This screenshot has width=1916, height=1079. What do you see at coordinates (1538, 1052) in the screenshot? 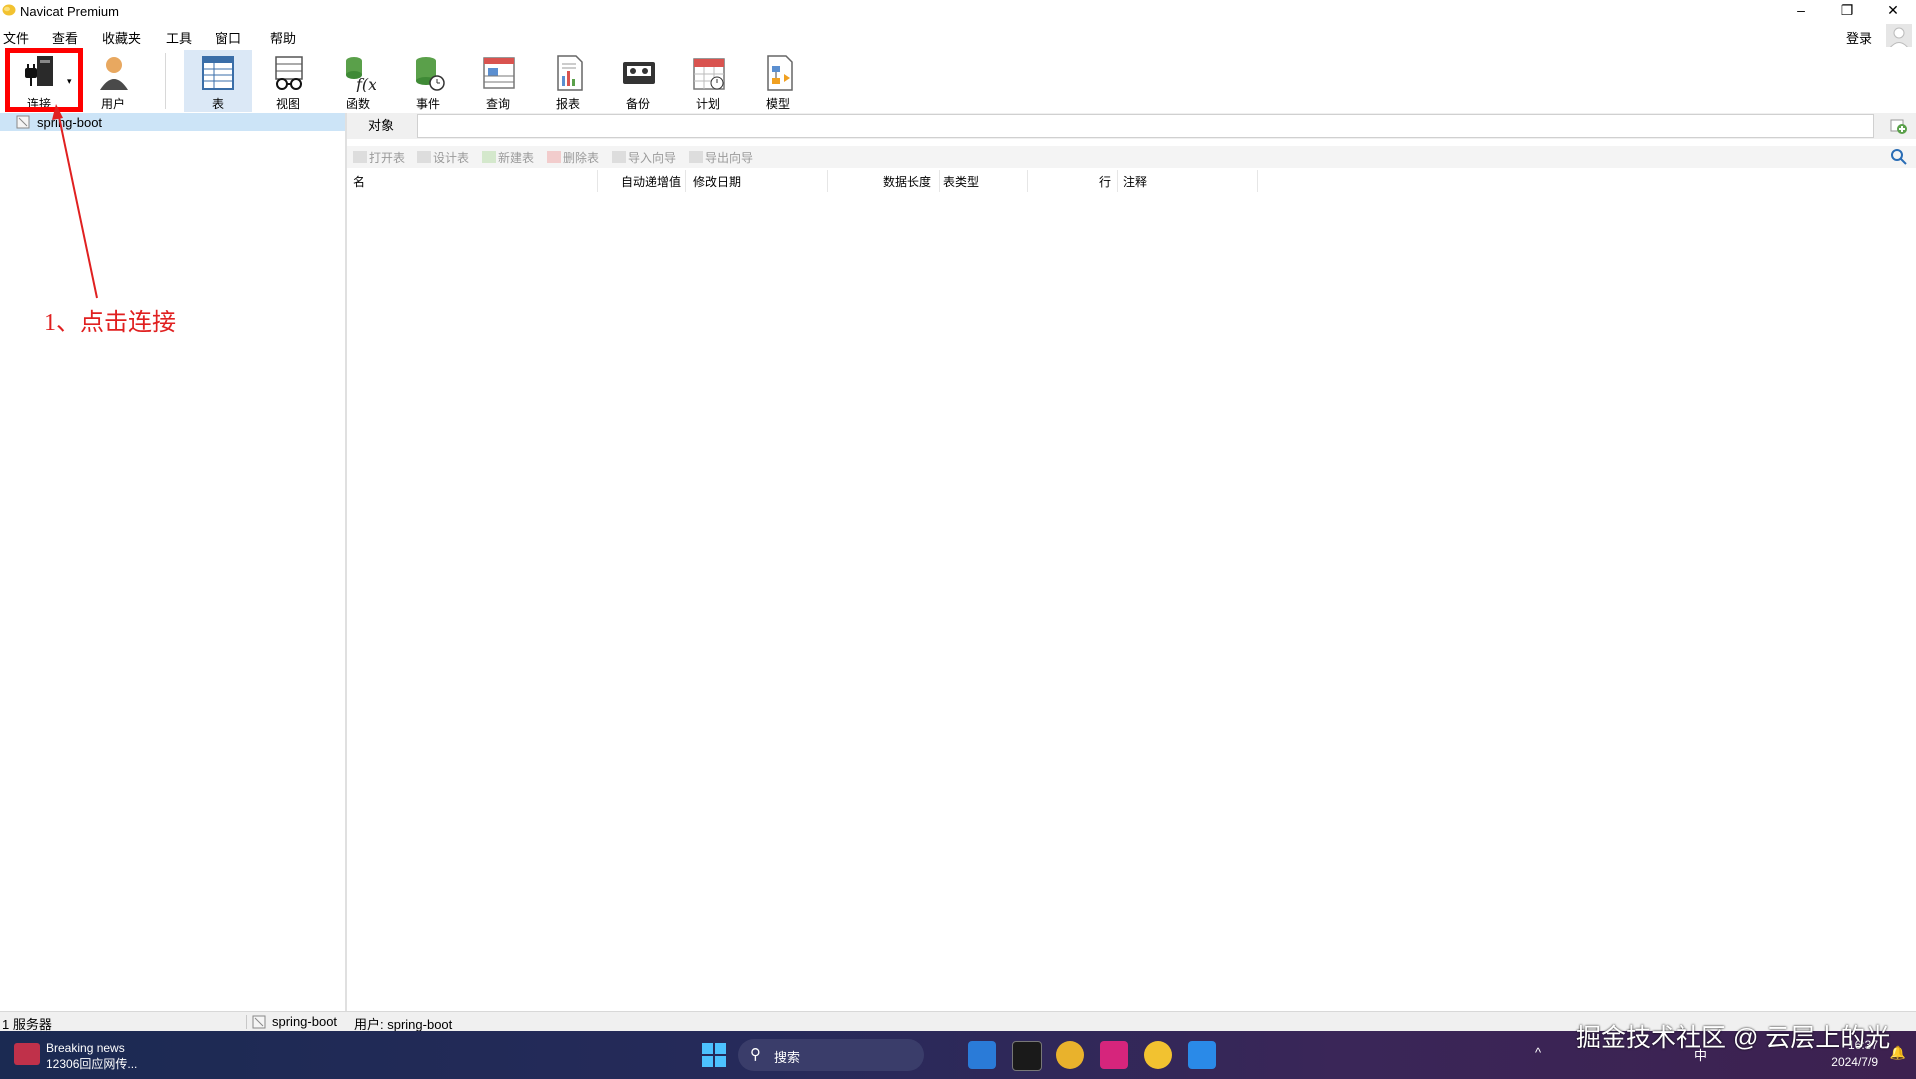
I see `tray-expand-icon: ^` at bounding box center [1538, 1052].